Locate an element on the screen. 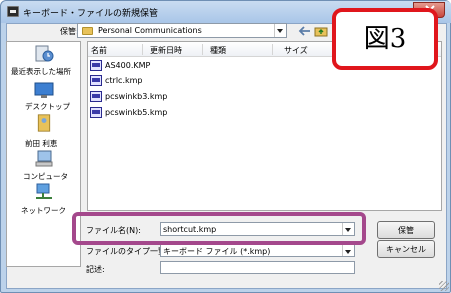  places-bar: 最近表示した場所 デスクトップ 前田 利恵 コンピュータ ネットワーク is located at coordinates (43, 154).